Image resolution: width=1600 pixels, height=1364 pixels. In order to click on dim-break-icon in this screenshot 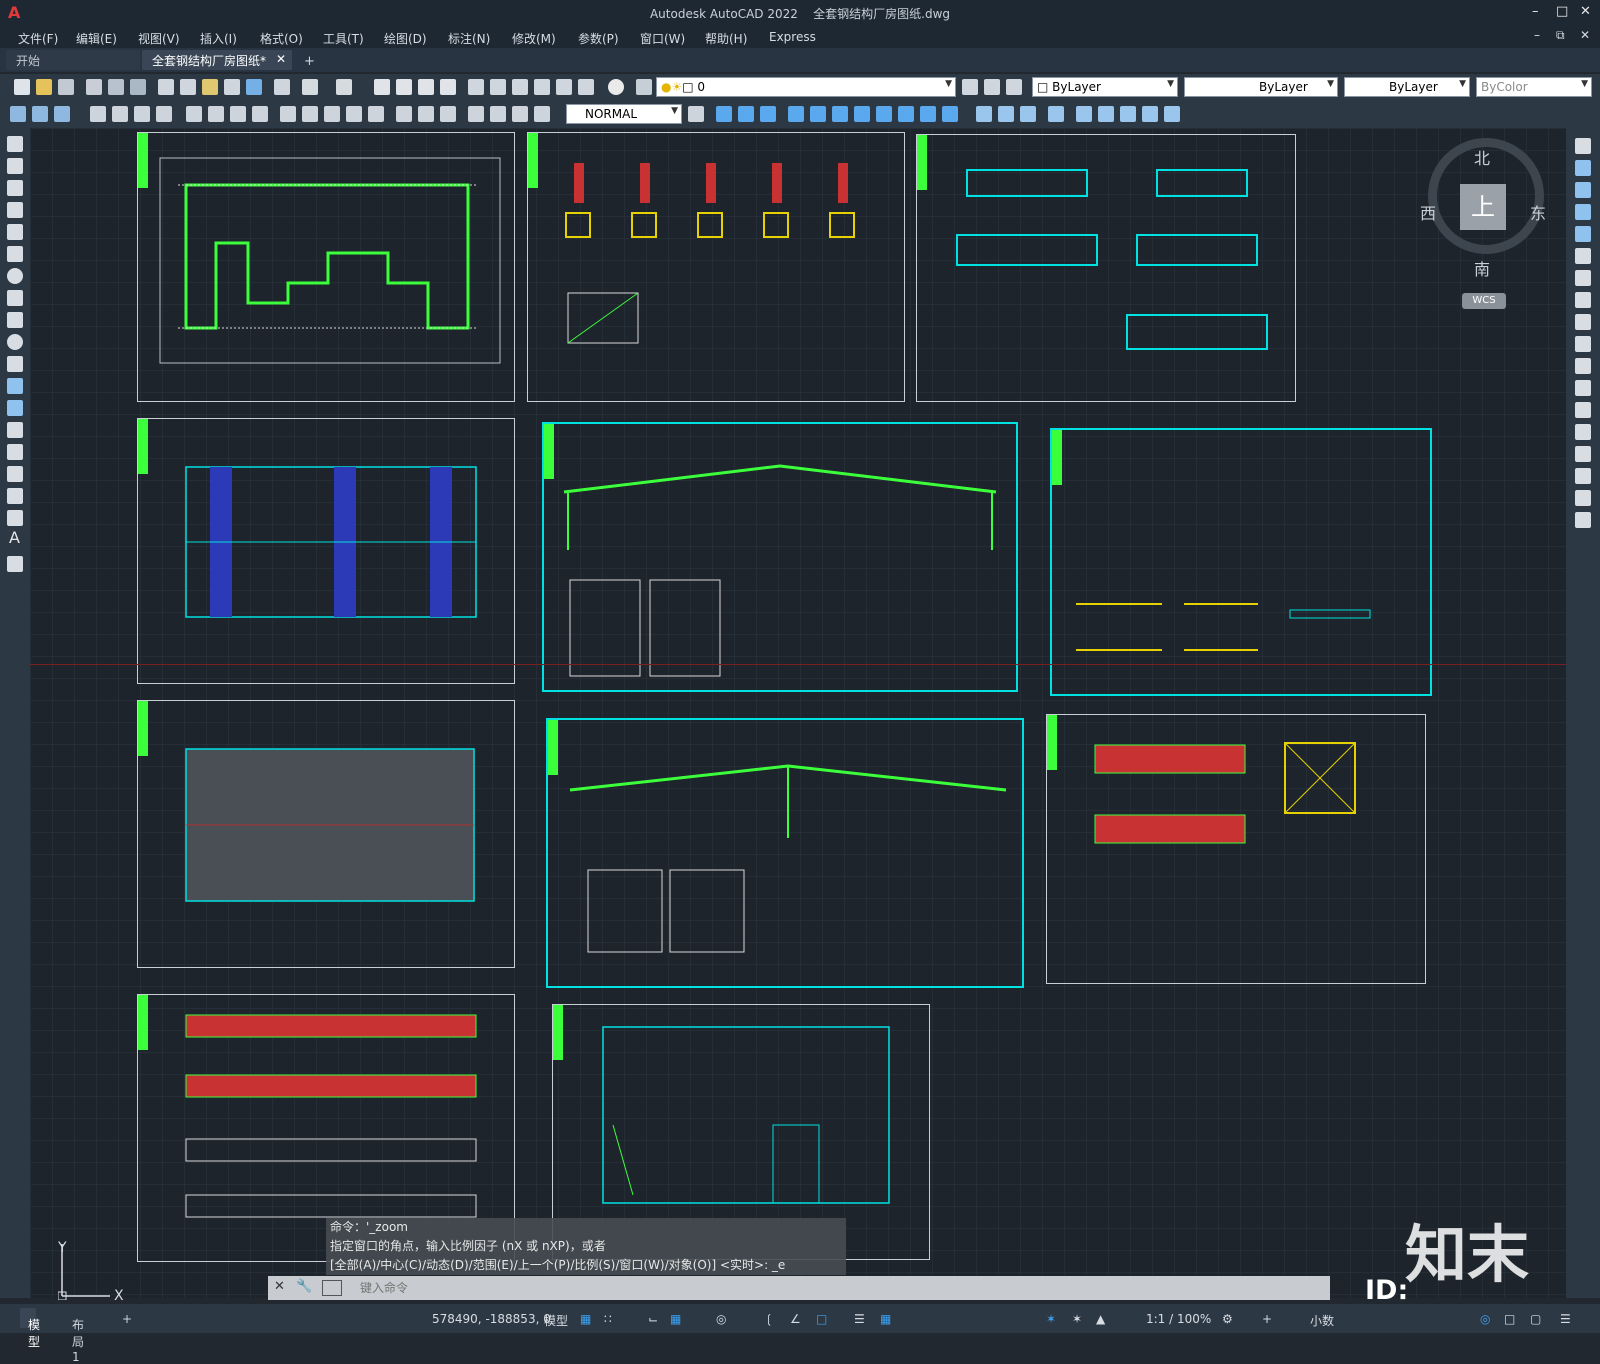, I will do `click(376, 114)`.